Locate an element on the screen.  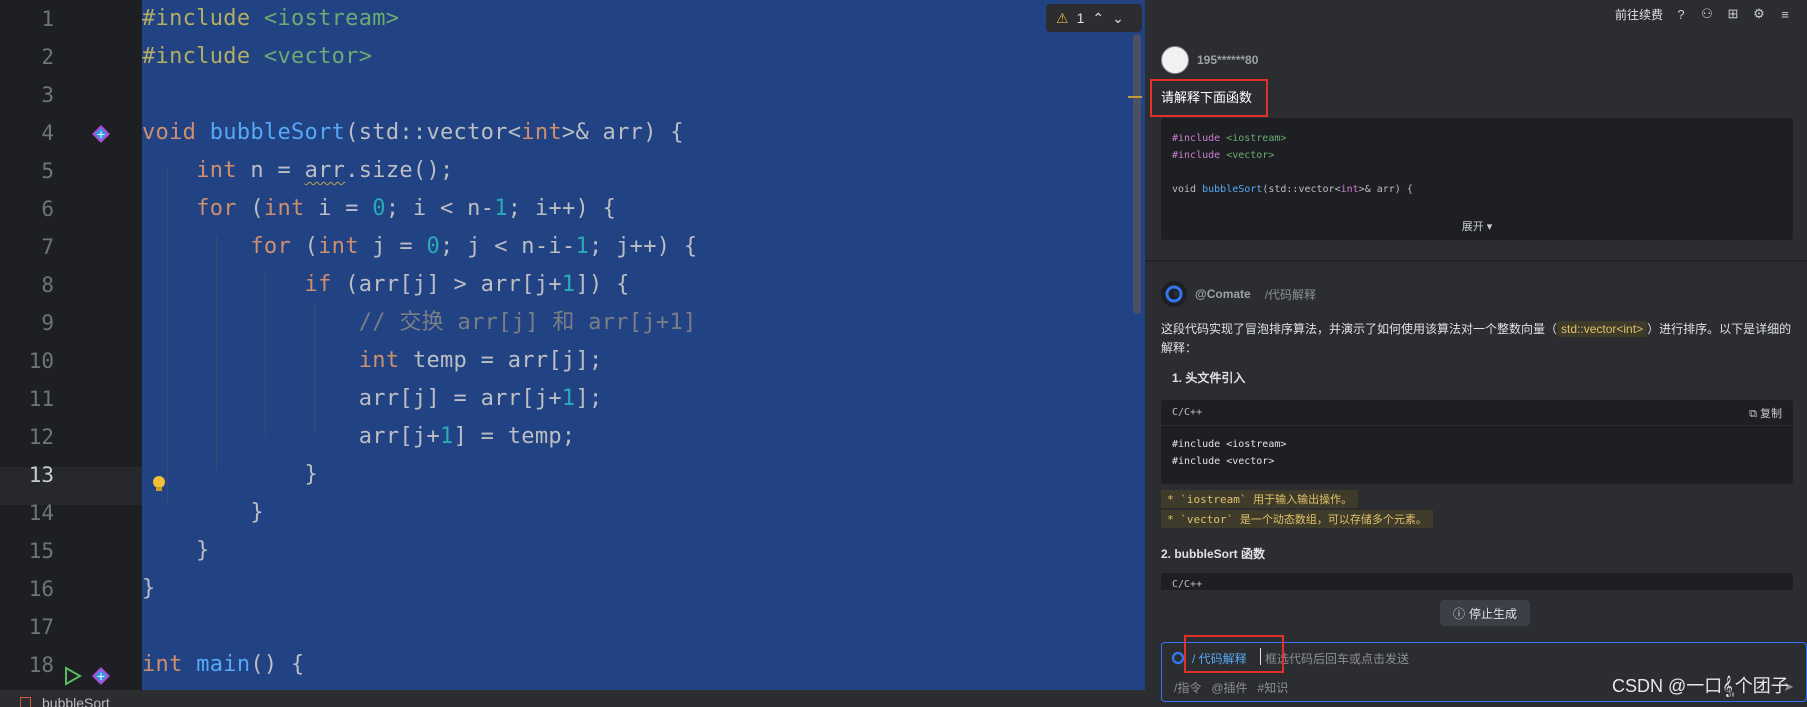
inspection-widget: ⚠ 1 ⌃ ⌄ is located at coordinates (1094, 18).